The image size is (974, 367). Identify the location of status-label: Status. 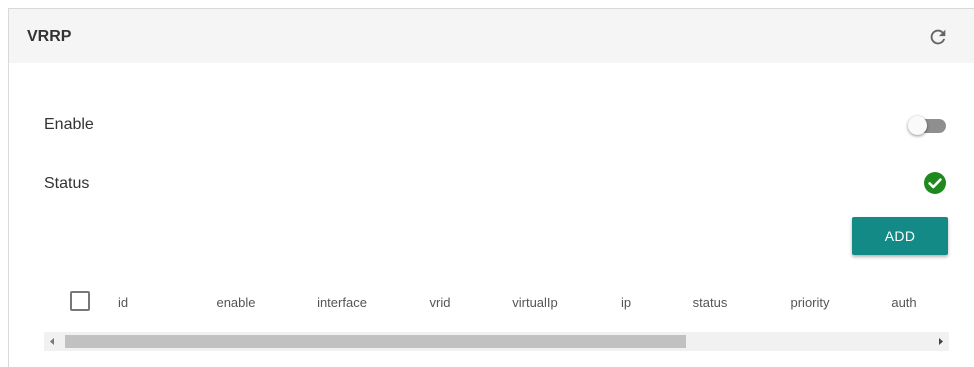
(67, 183).